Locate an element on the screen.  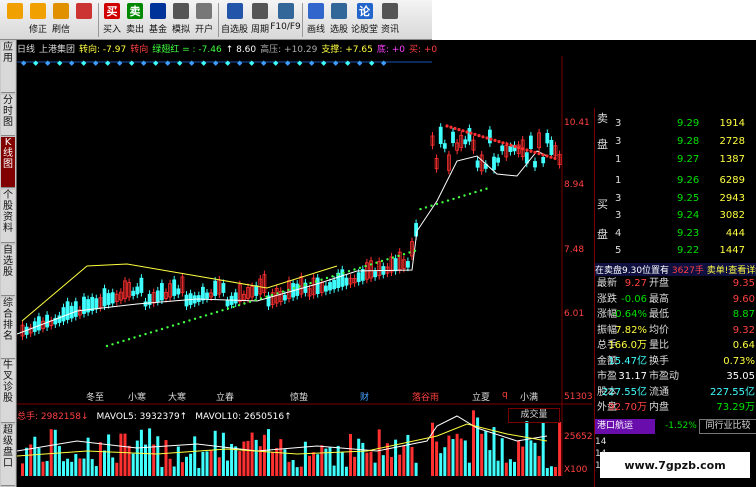
date-tick: 小寒 is located at coordinates (137, 398).